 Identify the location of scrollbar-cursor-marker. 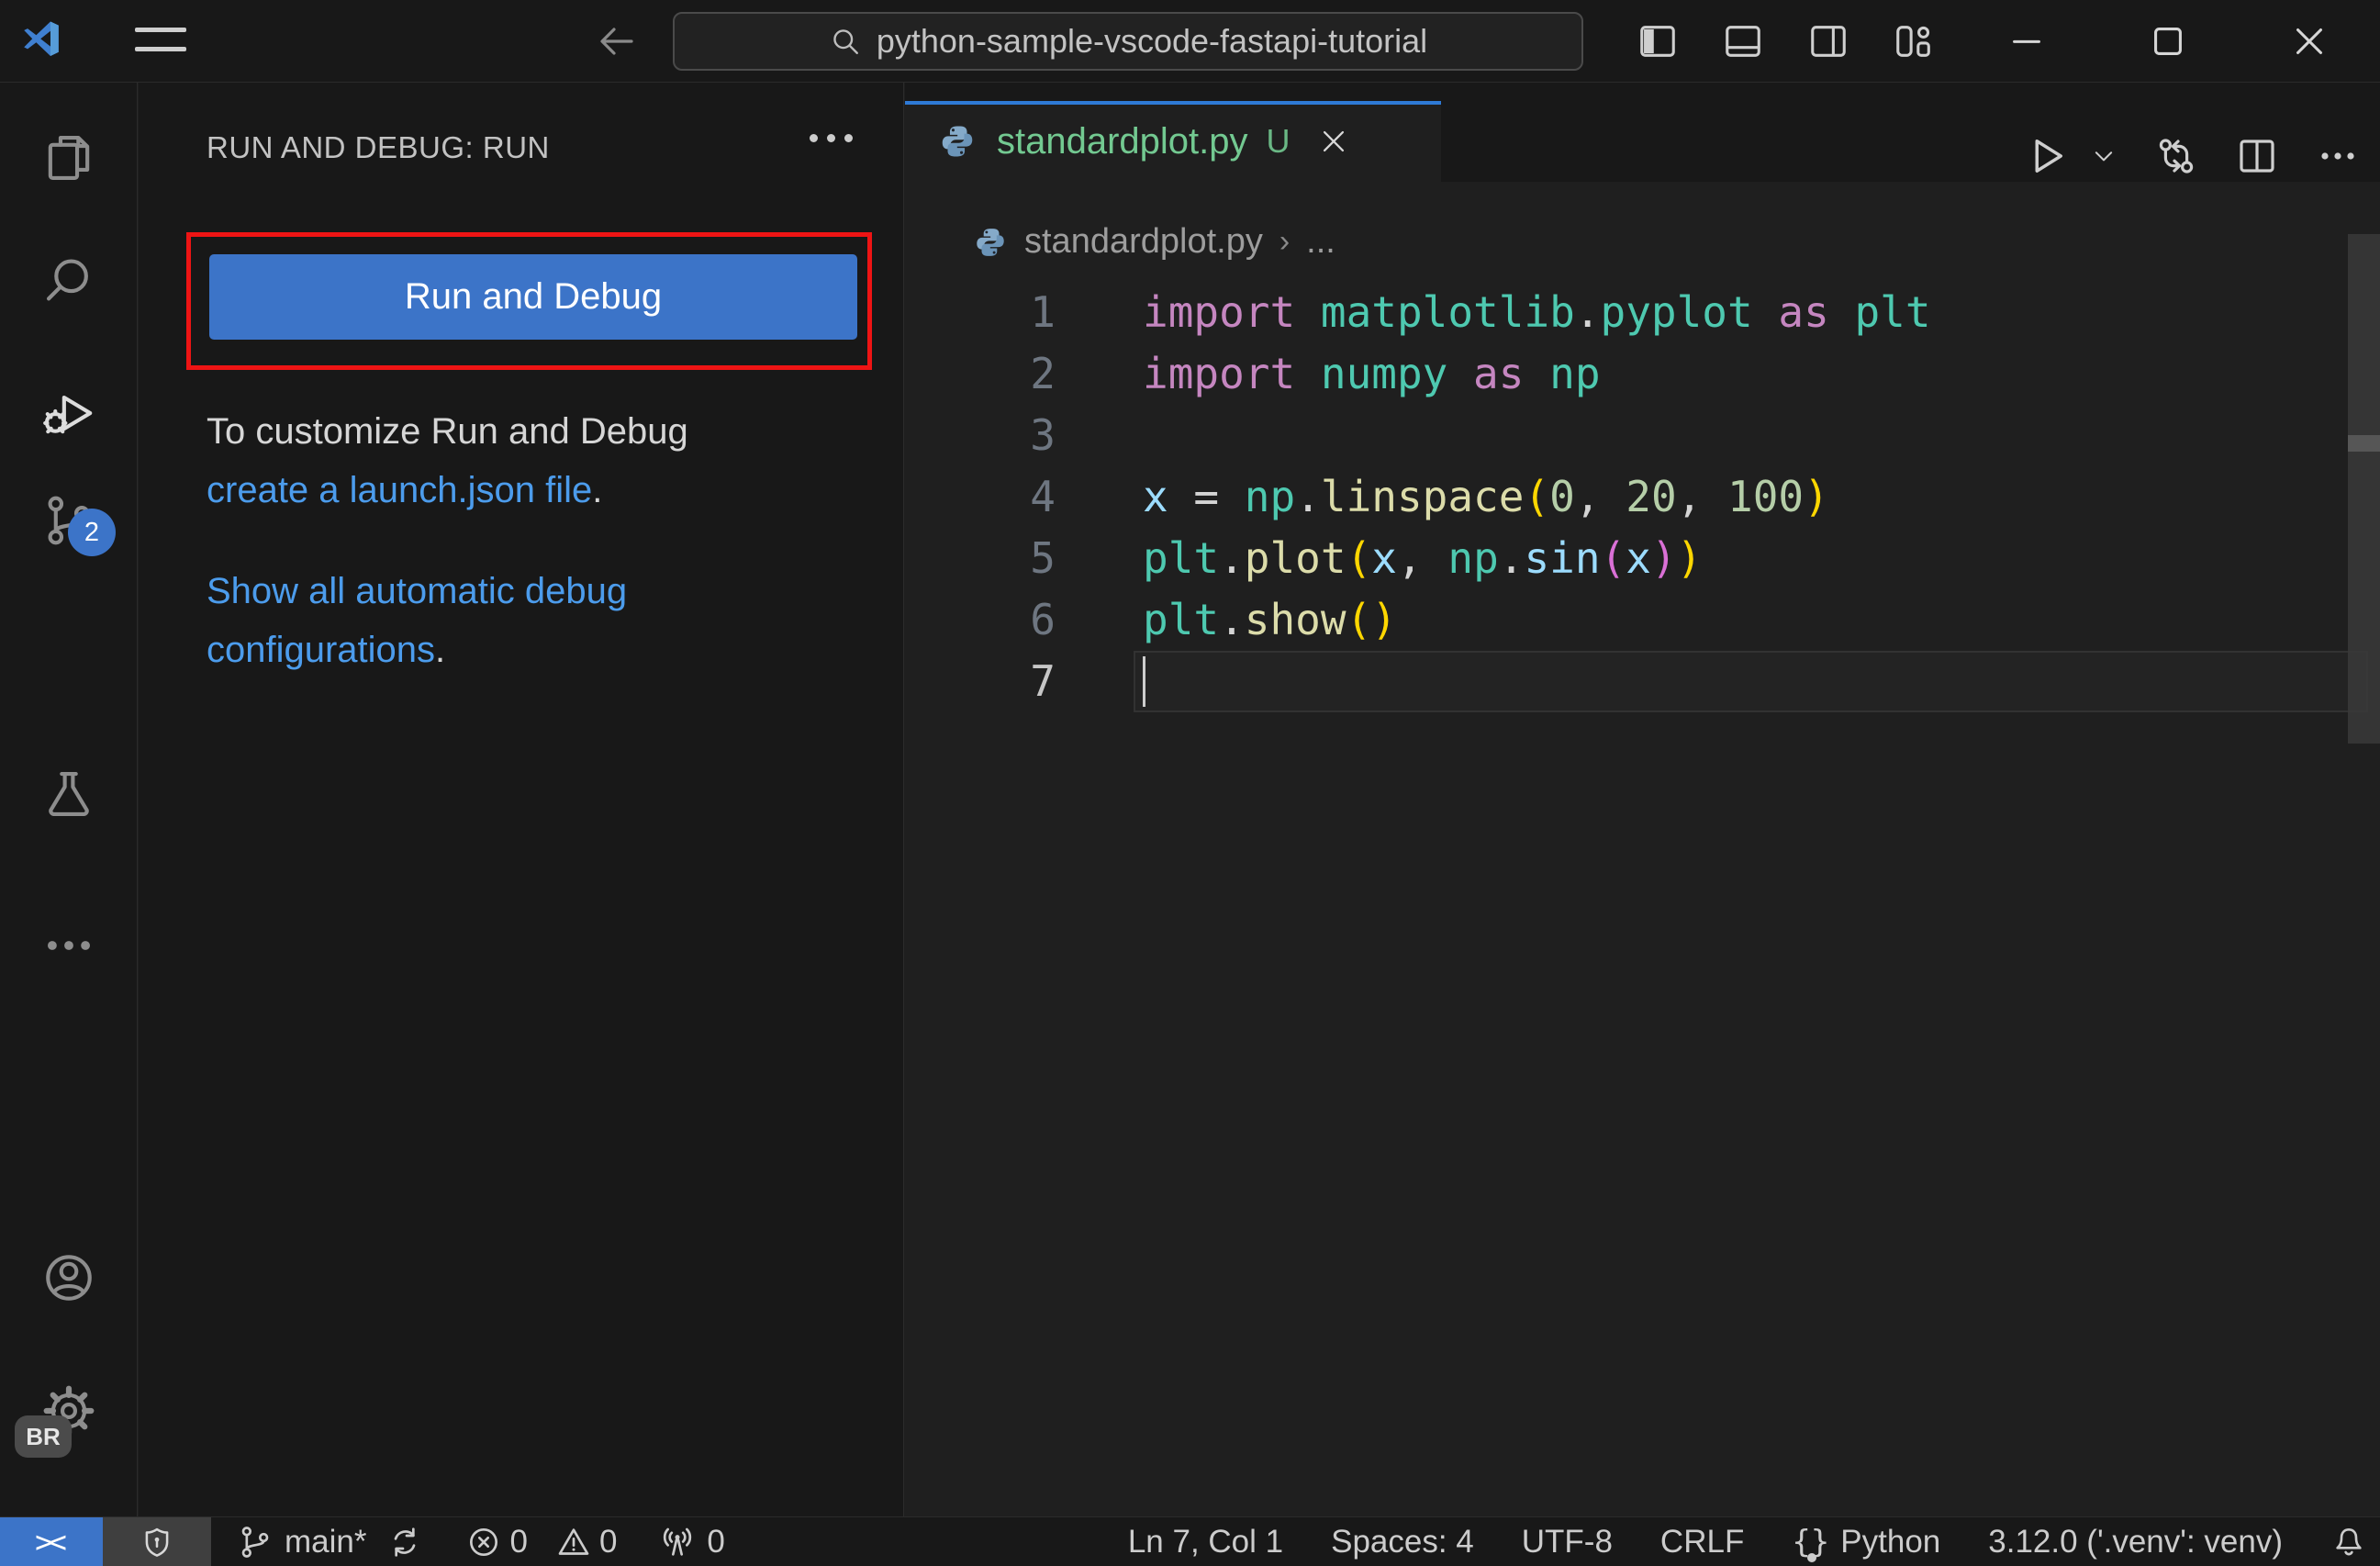
(2364, 443).